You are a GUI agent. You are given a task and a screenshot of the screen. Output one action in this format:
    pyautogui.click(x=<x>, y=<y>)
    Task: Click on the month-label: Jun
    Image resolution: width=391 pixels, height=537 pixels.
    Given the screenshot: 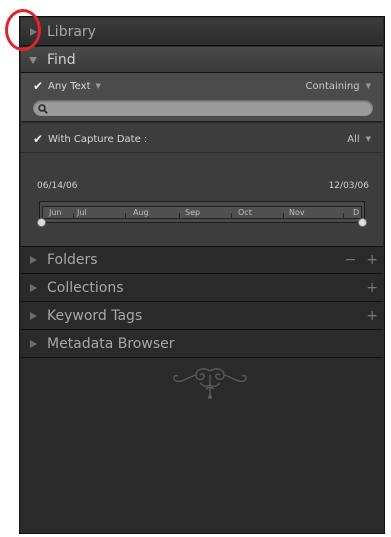 What is the action you would take?
    pyautogui.click(x=55, y=212)
    